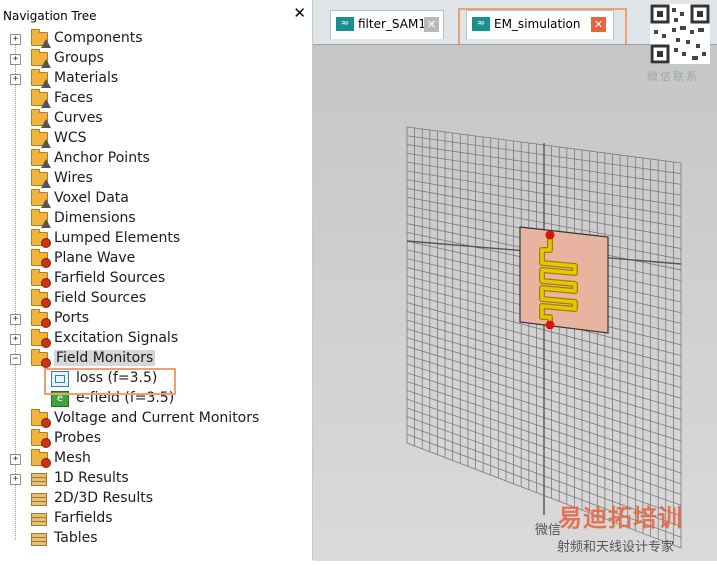  Describe the element at coordinates (116, 338) in the screenshot. I see `tree-item-label: Excitation Signals` at that location.